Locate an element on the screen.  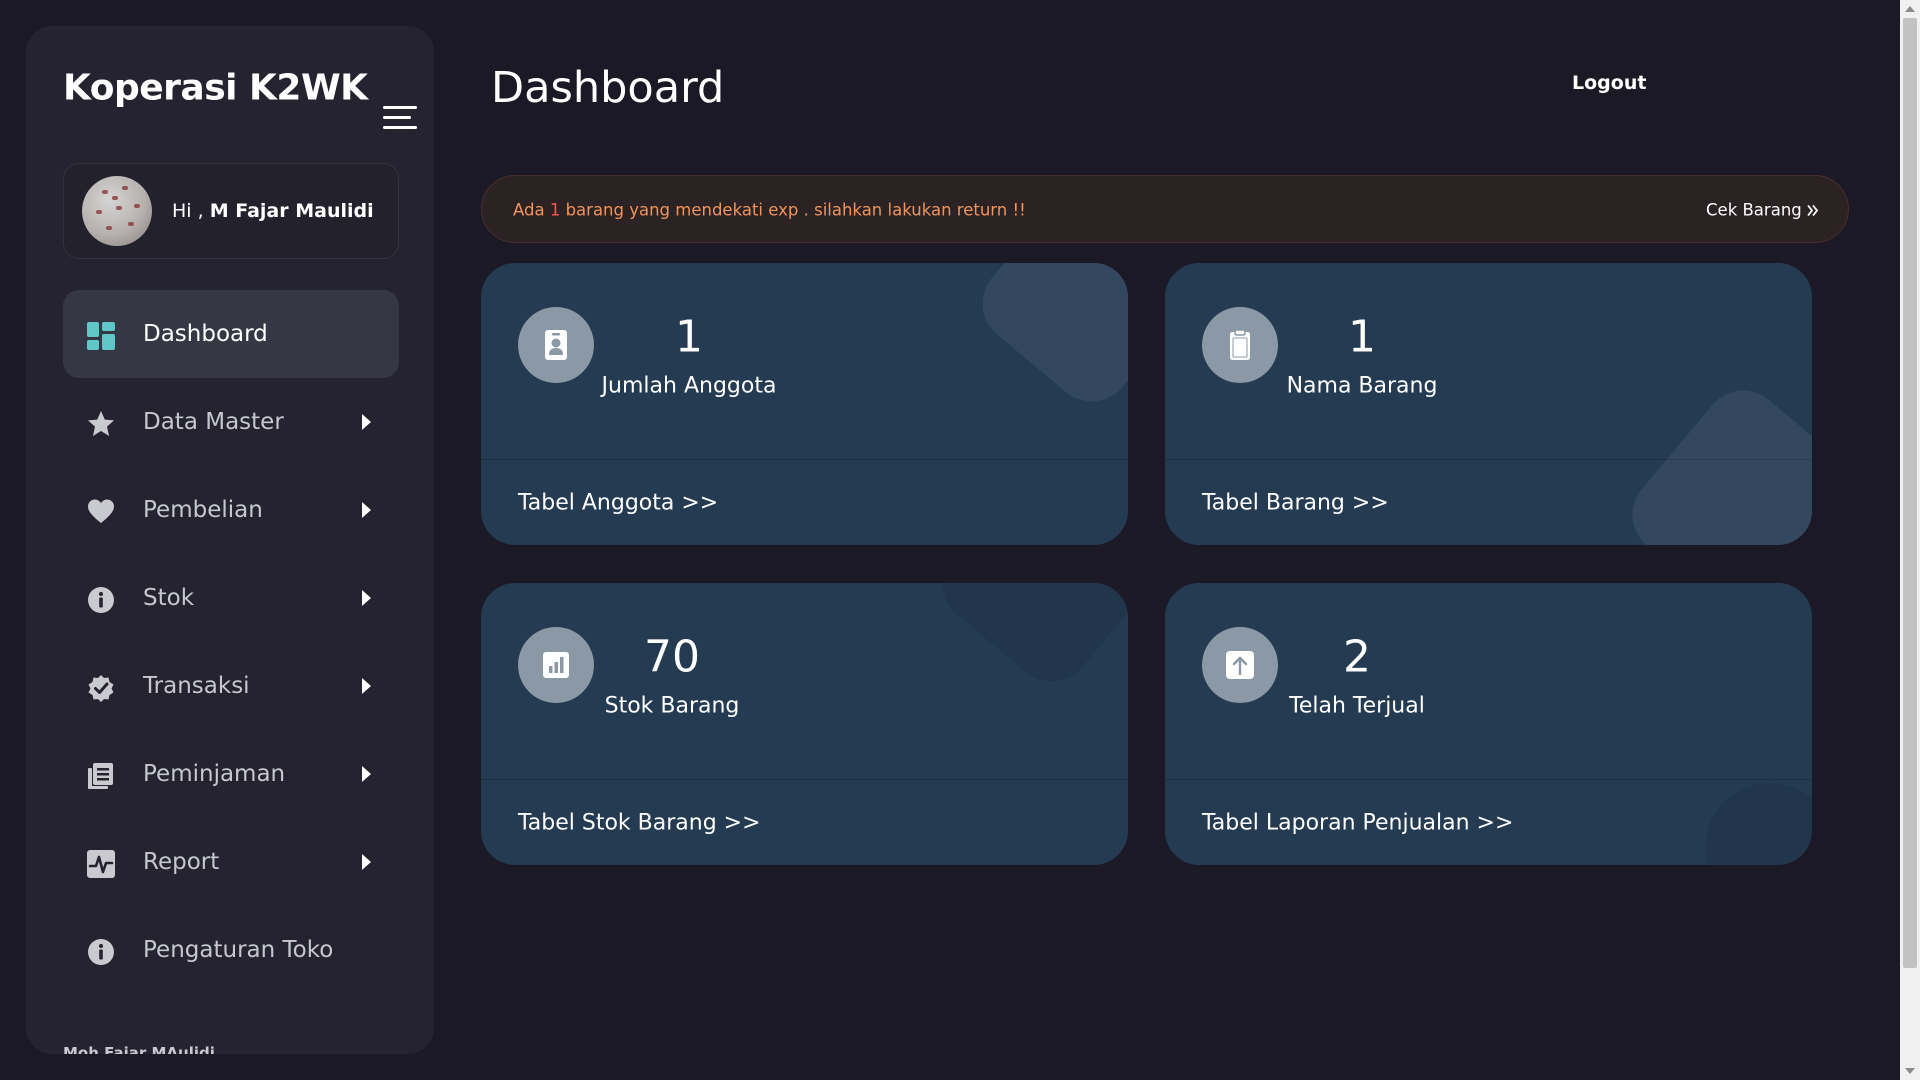
stat-card-stok: 70 Stok Barang Tabel Stok Barang >> is located at coordinates (804, 724).